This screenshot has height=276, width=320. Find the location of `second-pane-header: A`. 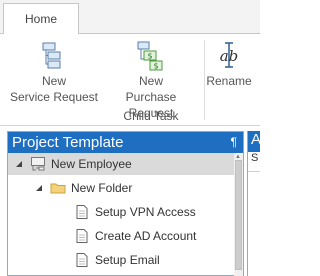

second-pane-header: A is located at coordinates (254, 141).